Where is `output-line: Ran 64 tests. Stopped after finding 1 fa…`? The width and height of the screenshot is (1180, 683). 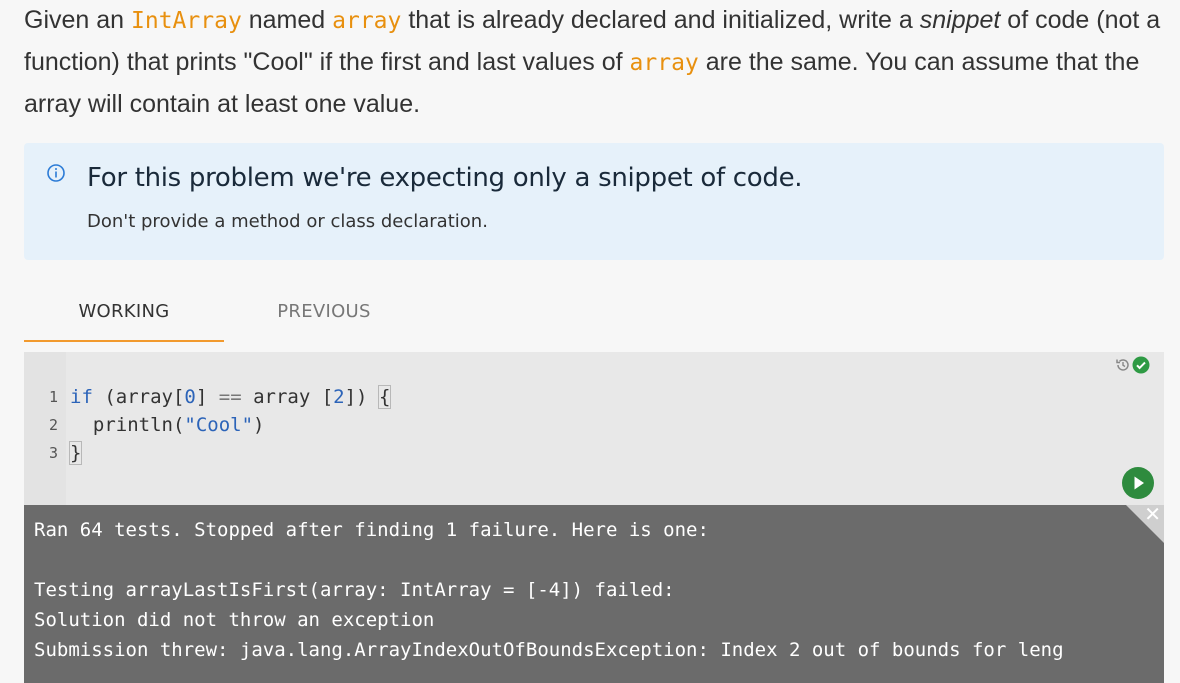 output-line: Ran 64 tests. Stopped after finding 1 fa… is located at coordinates (371, 530).